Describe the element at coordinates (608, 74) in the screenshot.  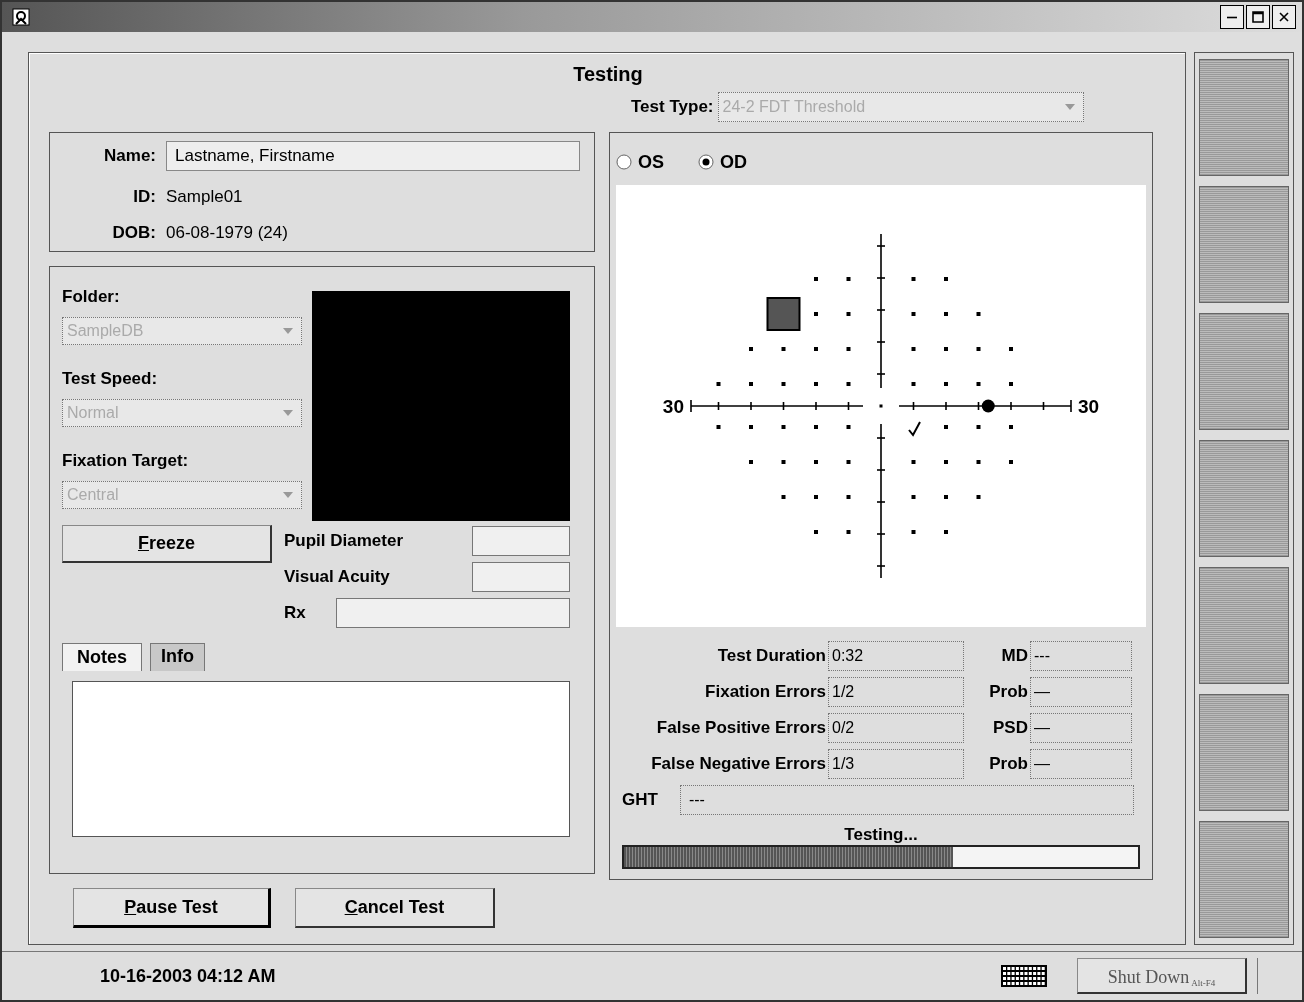
I see `page-heading: Testing` at that location.